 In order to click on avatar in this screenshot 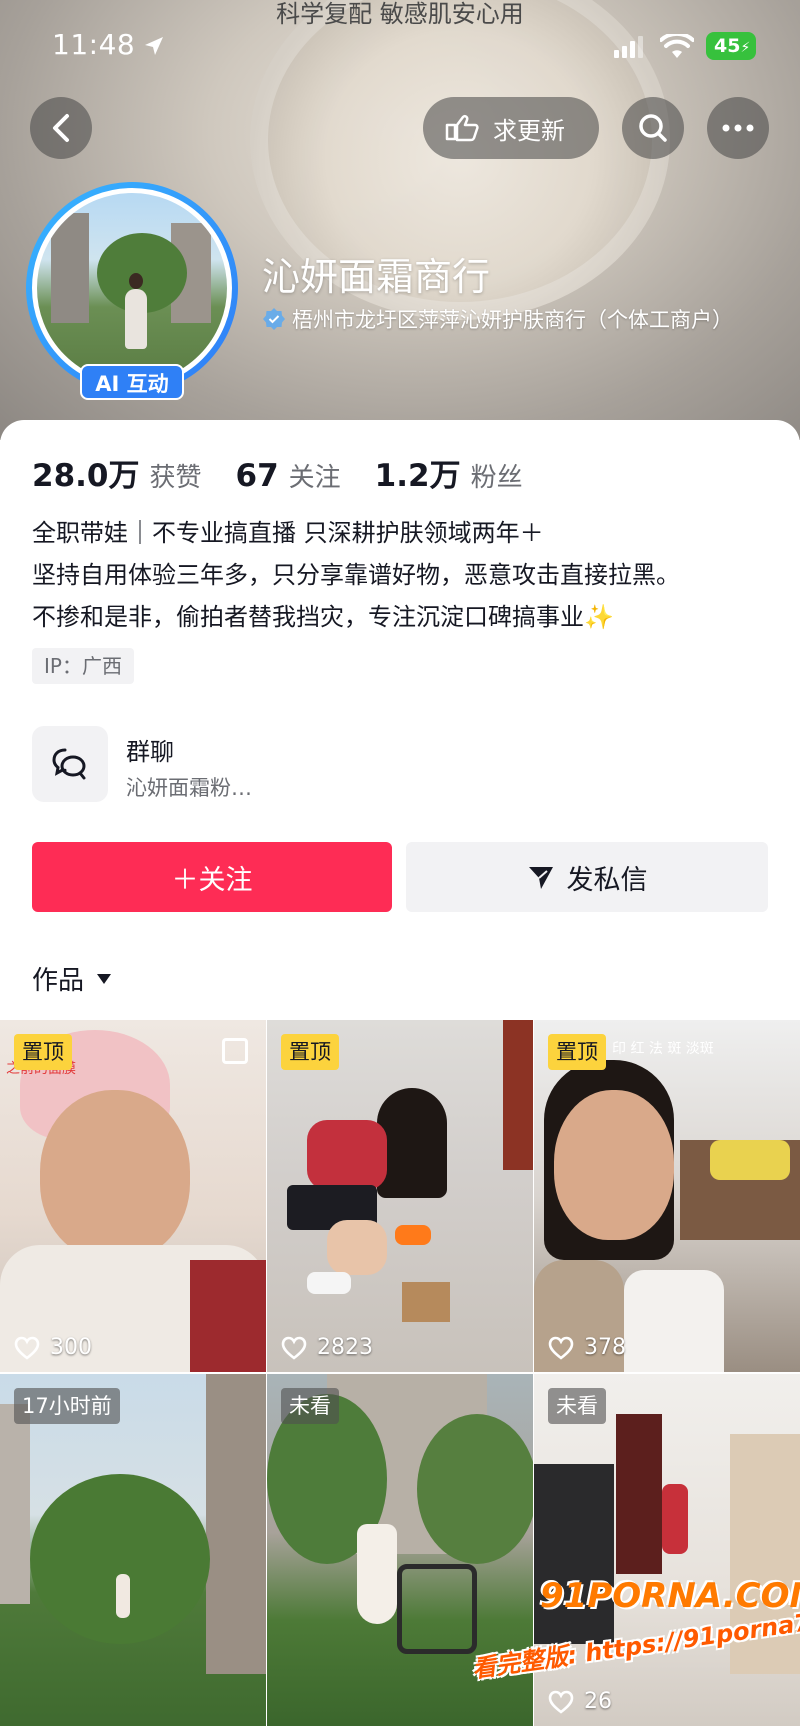, I will do `click(132, 288)`.